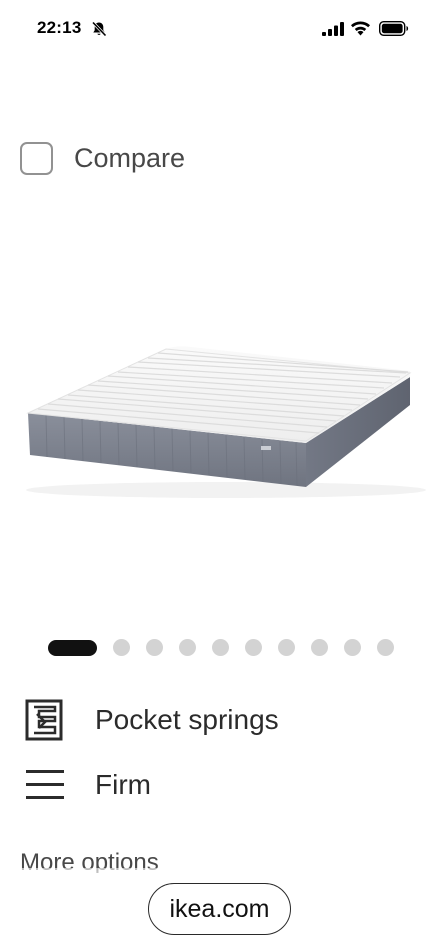  What do you see at coordinates (333, 29) in the screenshot?
I see `signal-icon` at bounding box center [333, 29].